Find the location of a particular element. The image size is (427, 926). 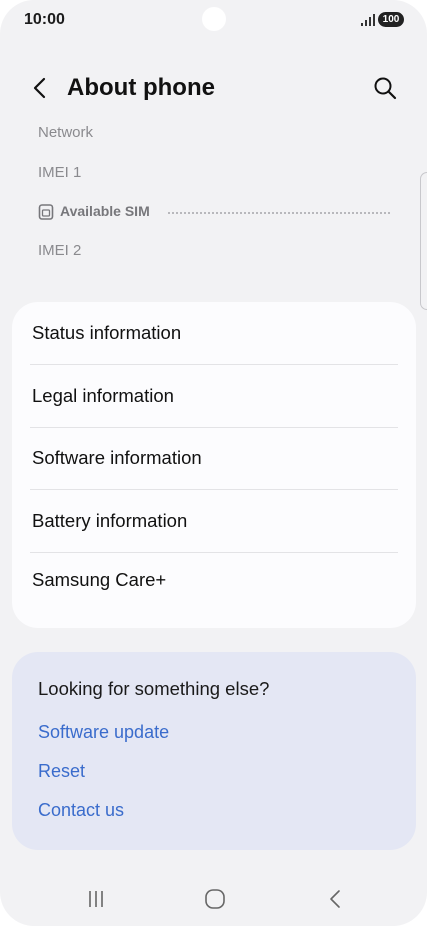

contact-us-link: Contact us is located at coordinates (81, 810).